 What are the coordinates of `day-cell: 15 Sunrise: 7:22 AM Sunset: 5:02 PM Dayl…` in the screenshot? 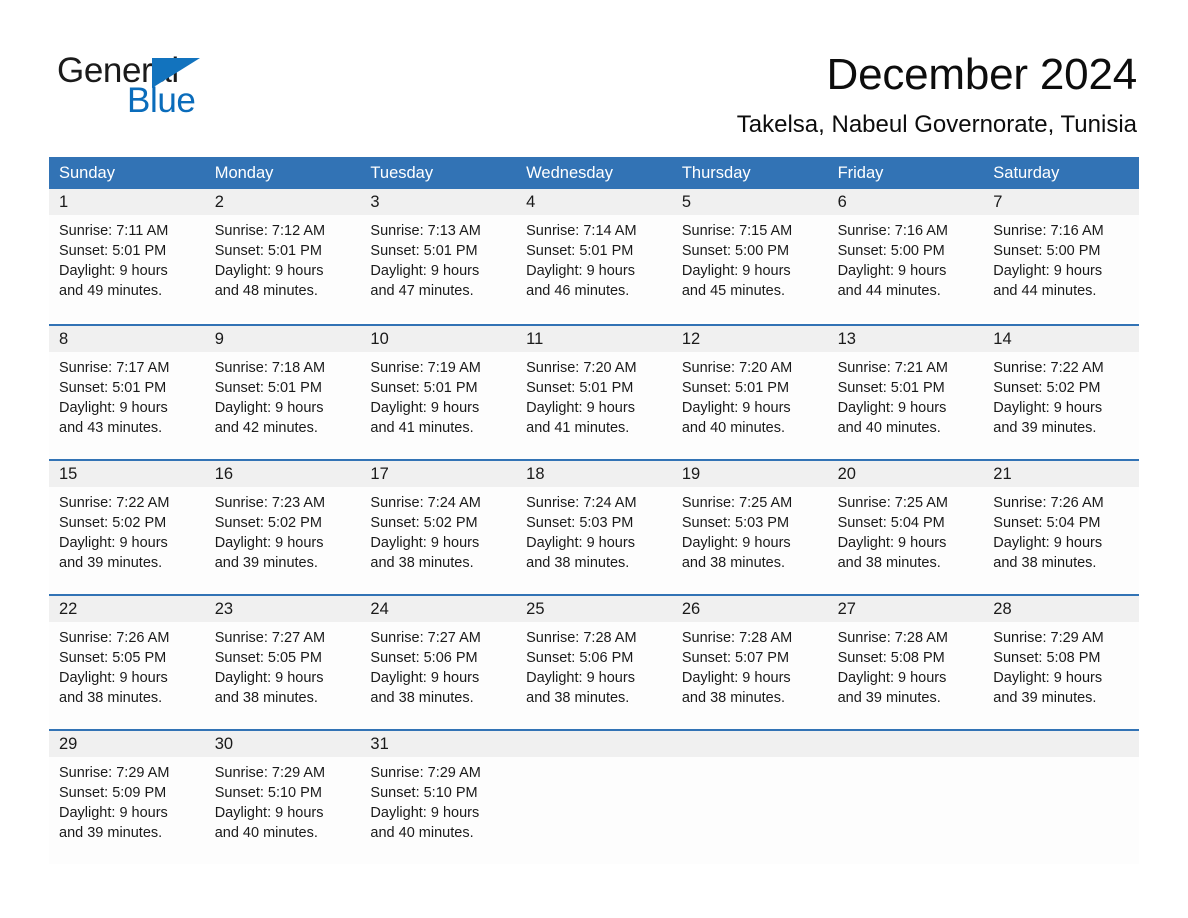 It's located at (127, 527).